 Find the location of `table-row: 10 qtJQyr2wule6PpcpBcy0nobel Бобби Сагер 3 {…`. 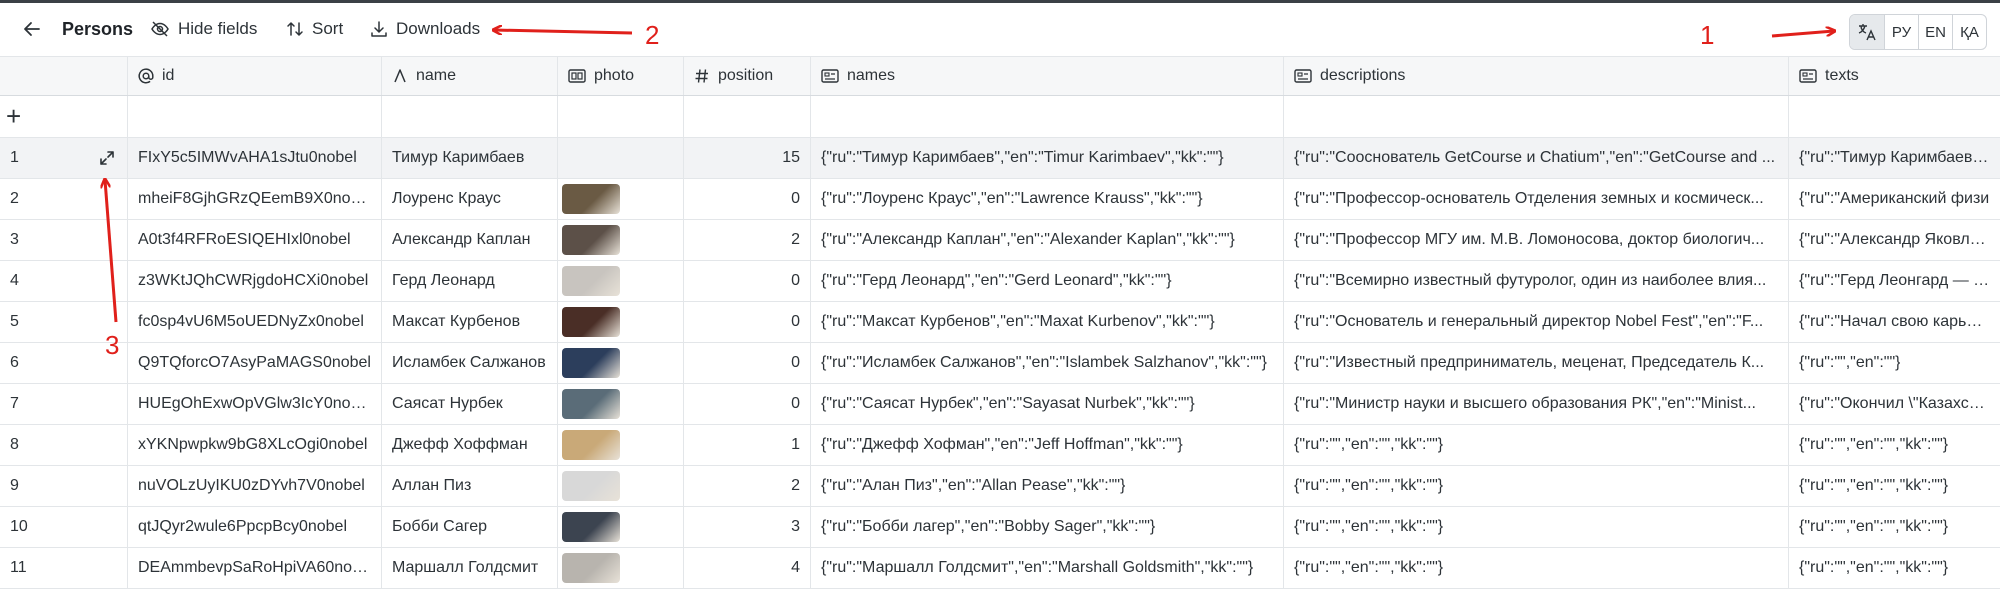

table-row: 10 qtJQyr2wule6PpcpBcy0nobel Бобби Сагер 3 {… is located at coordinates (1000, 527).